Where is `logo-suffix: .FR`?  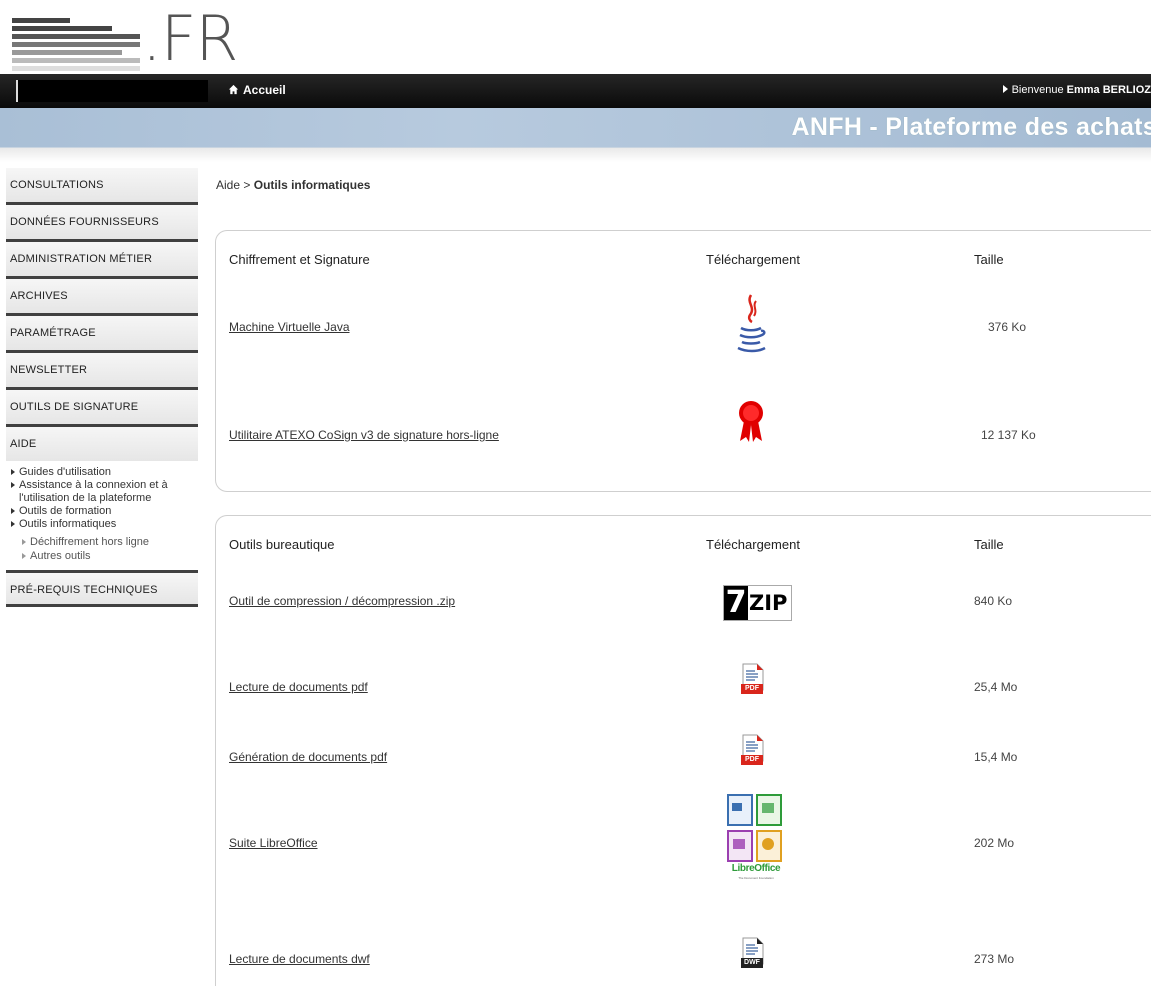 logo-suffix: .FR is located at coordinates (190, 38).